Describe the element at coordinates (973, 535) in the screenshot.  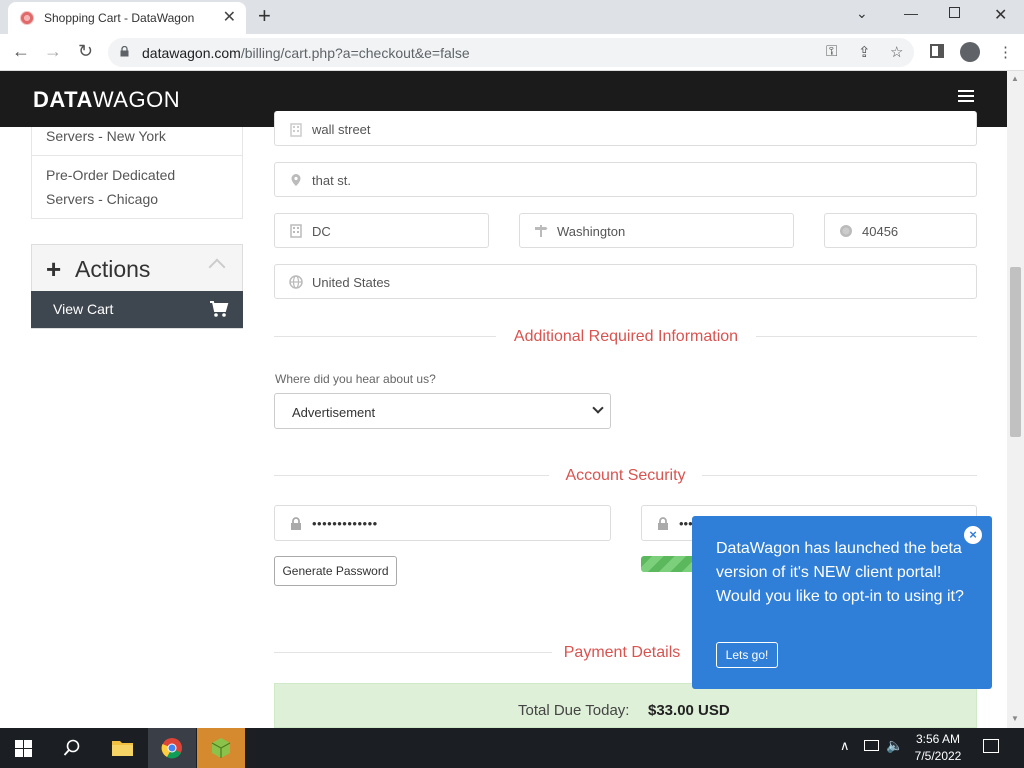
I see `close-icon: ×` at that location.